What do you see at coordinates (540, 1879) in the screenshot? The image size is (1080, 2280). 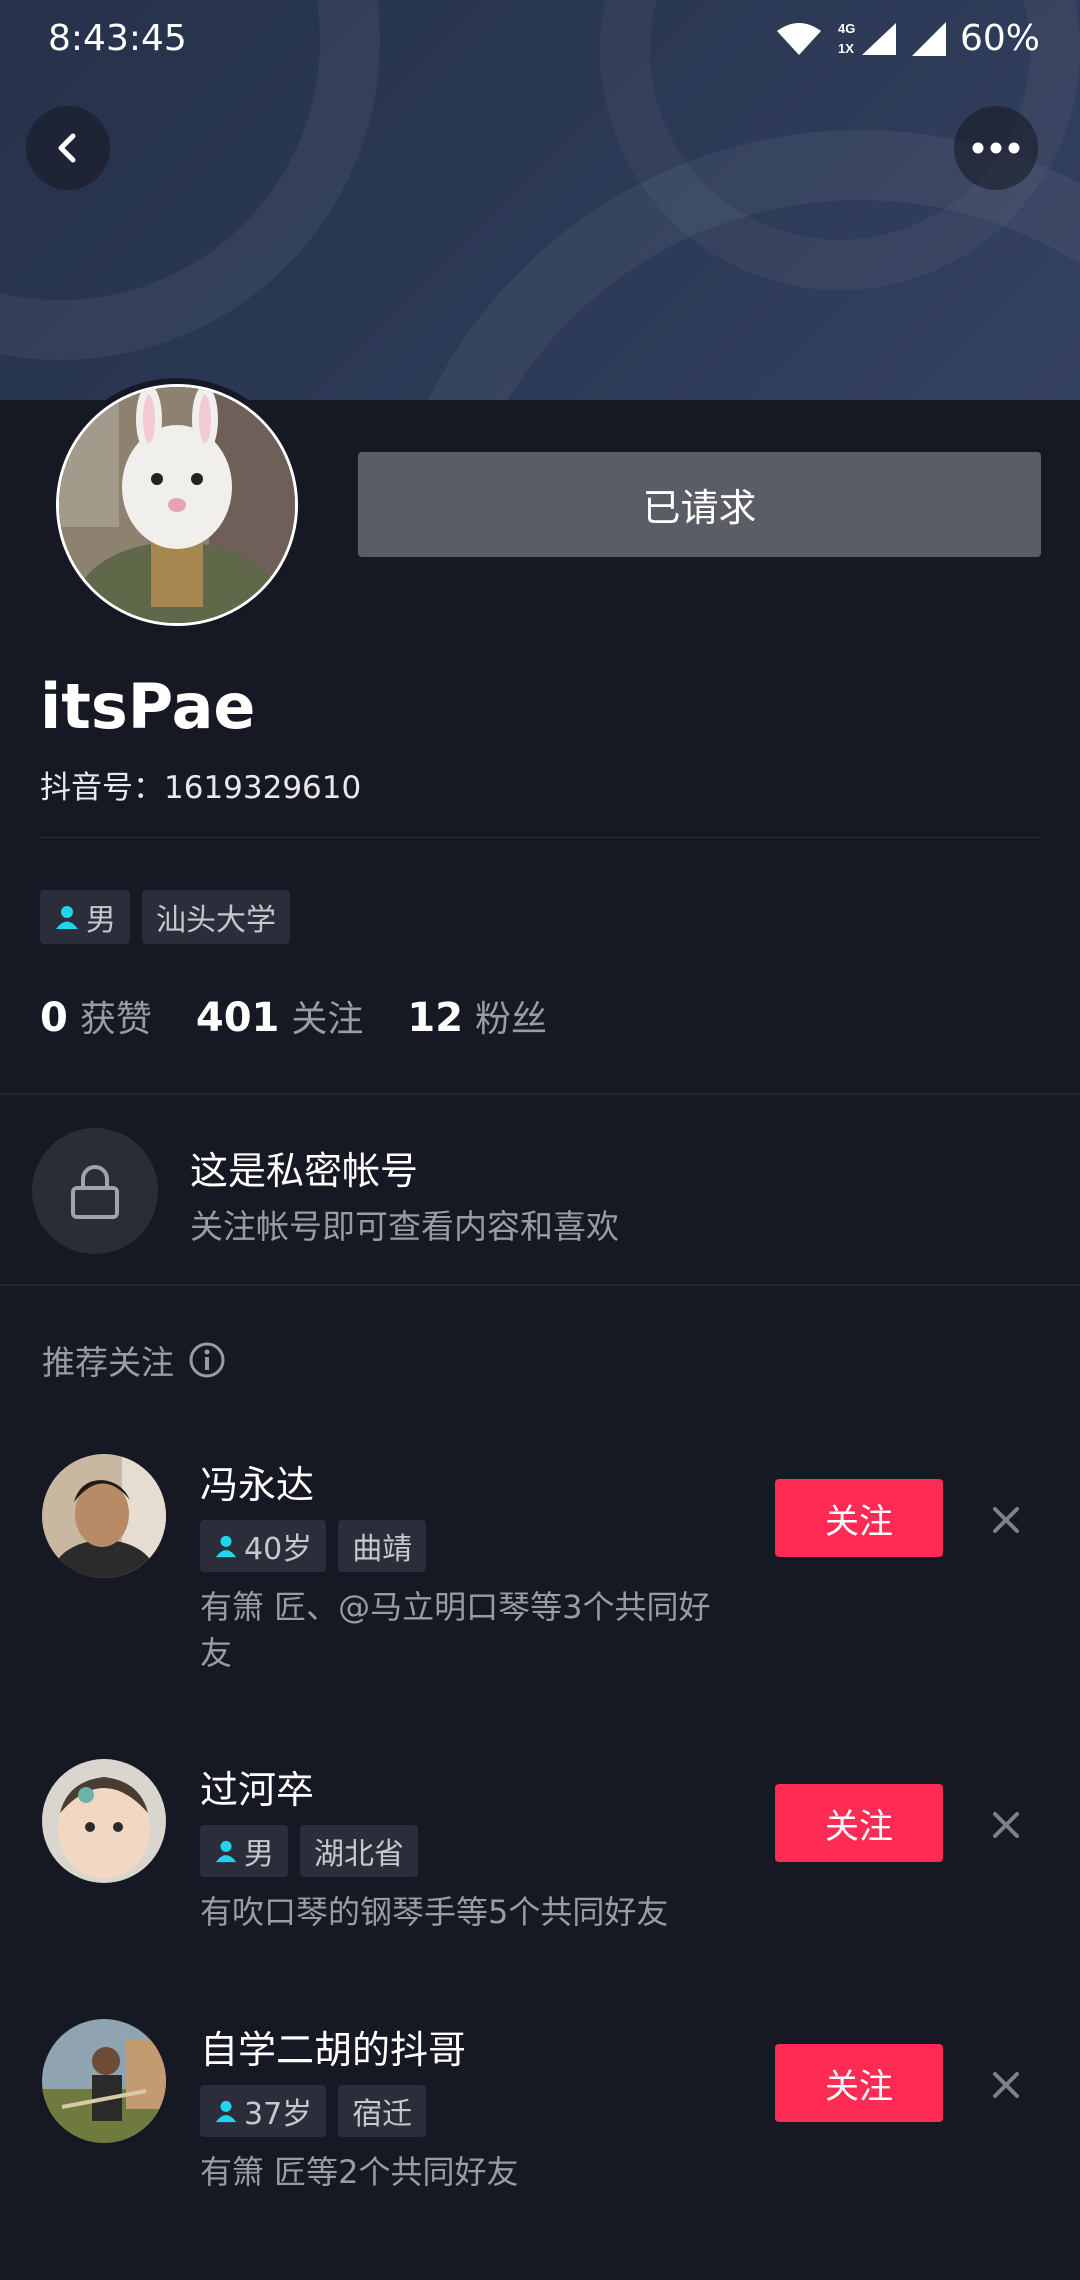 I see `recommend-item: 过河卒 男 湖北省 有吹口琴的钢琴手等5个共同好友 关注` at bounding box center [540, 1879].